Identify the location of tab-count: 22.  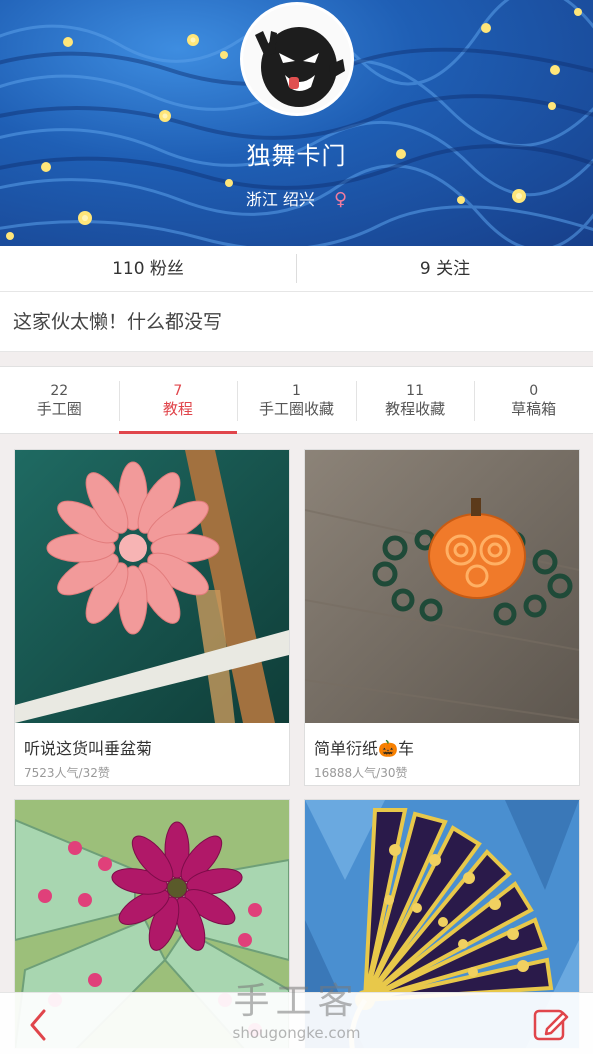
(59, 391).